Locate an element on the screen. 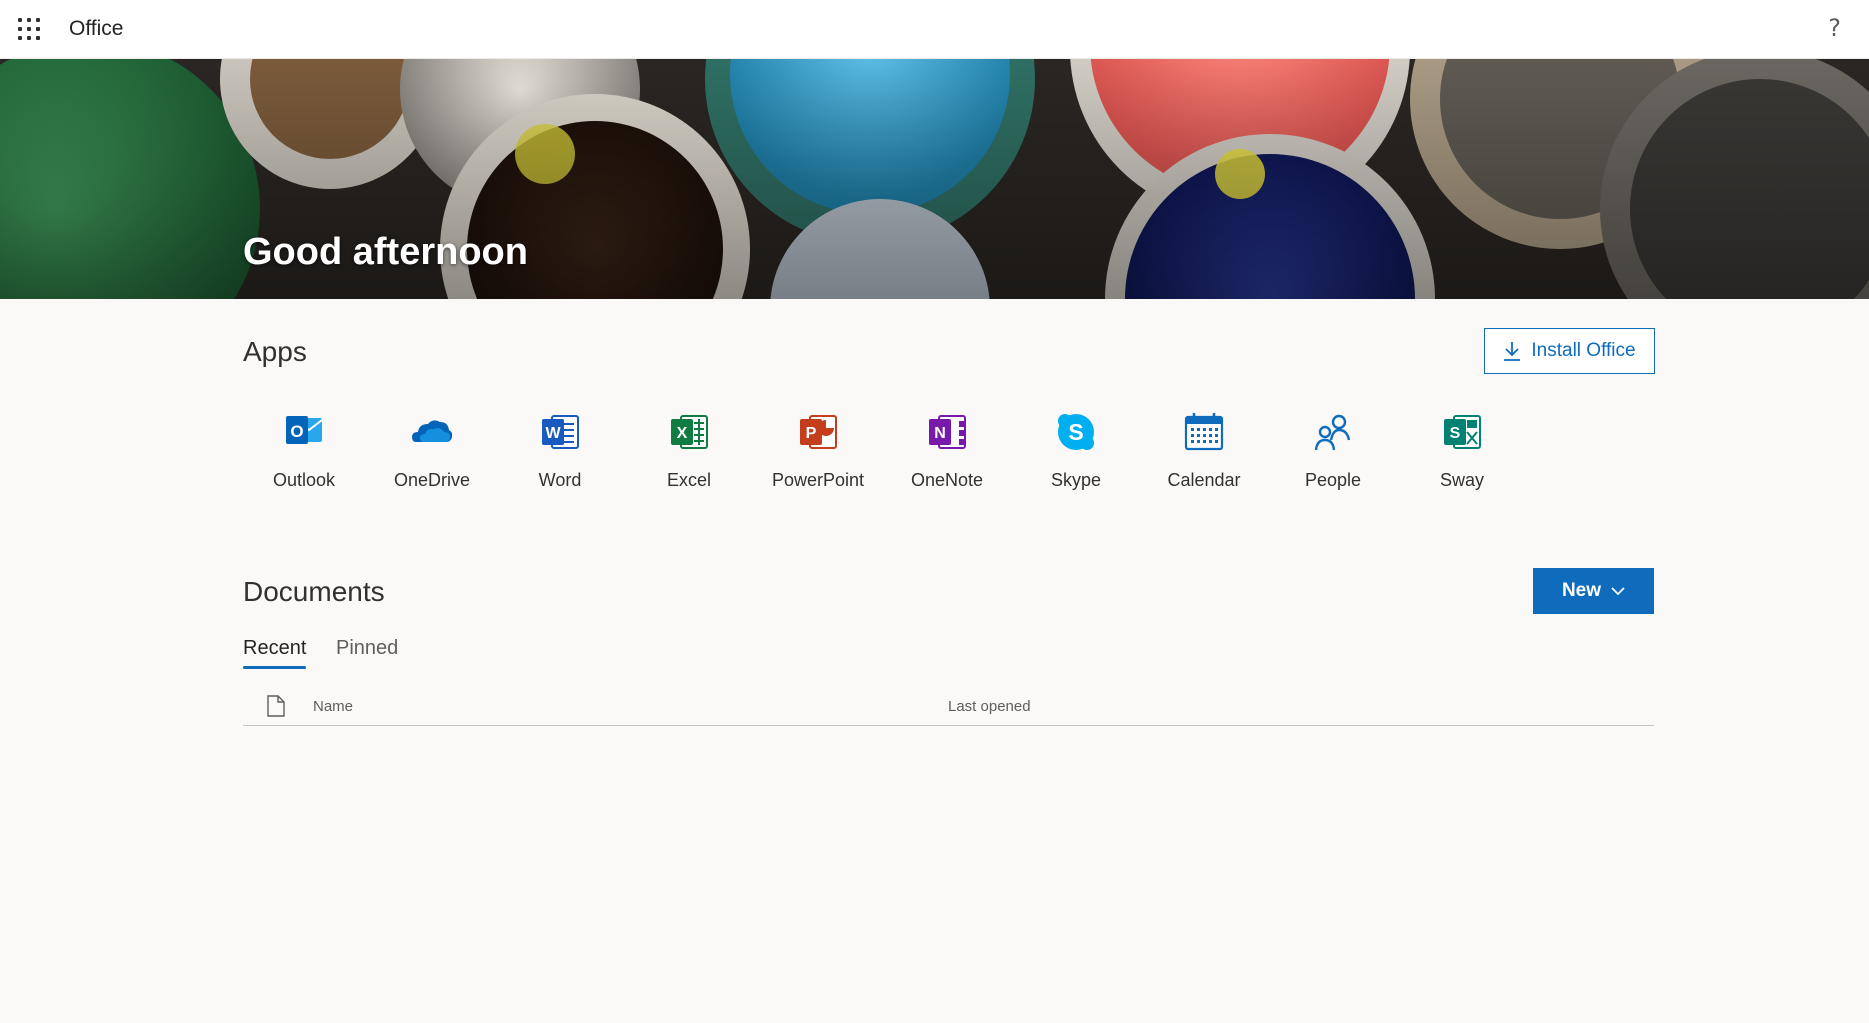  people-icon is located at coordinates (1332, 432).